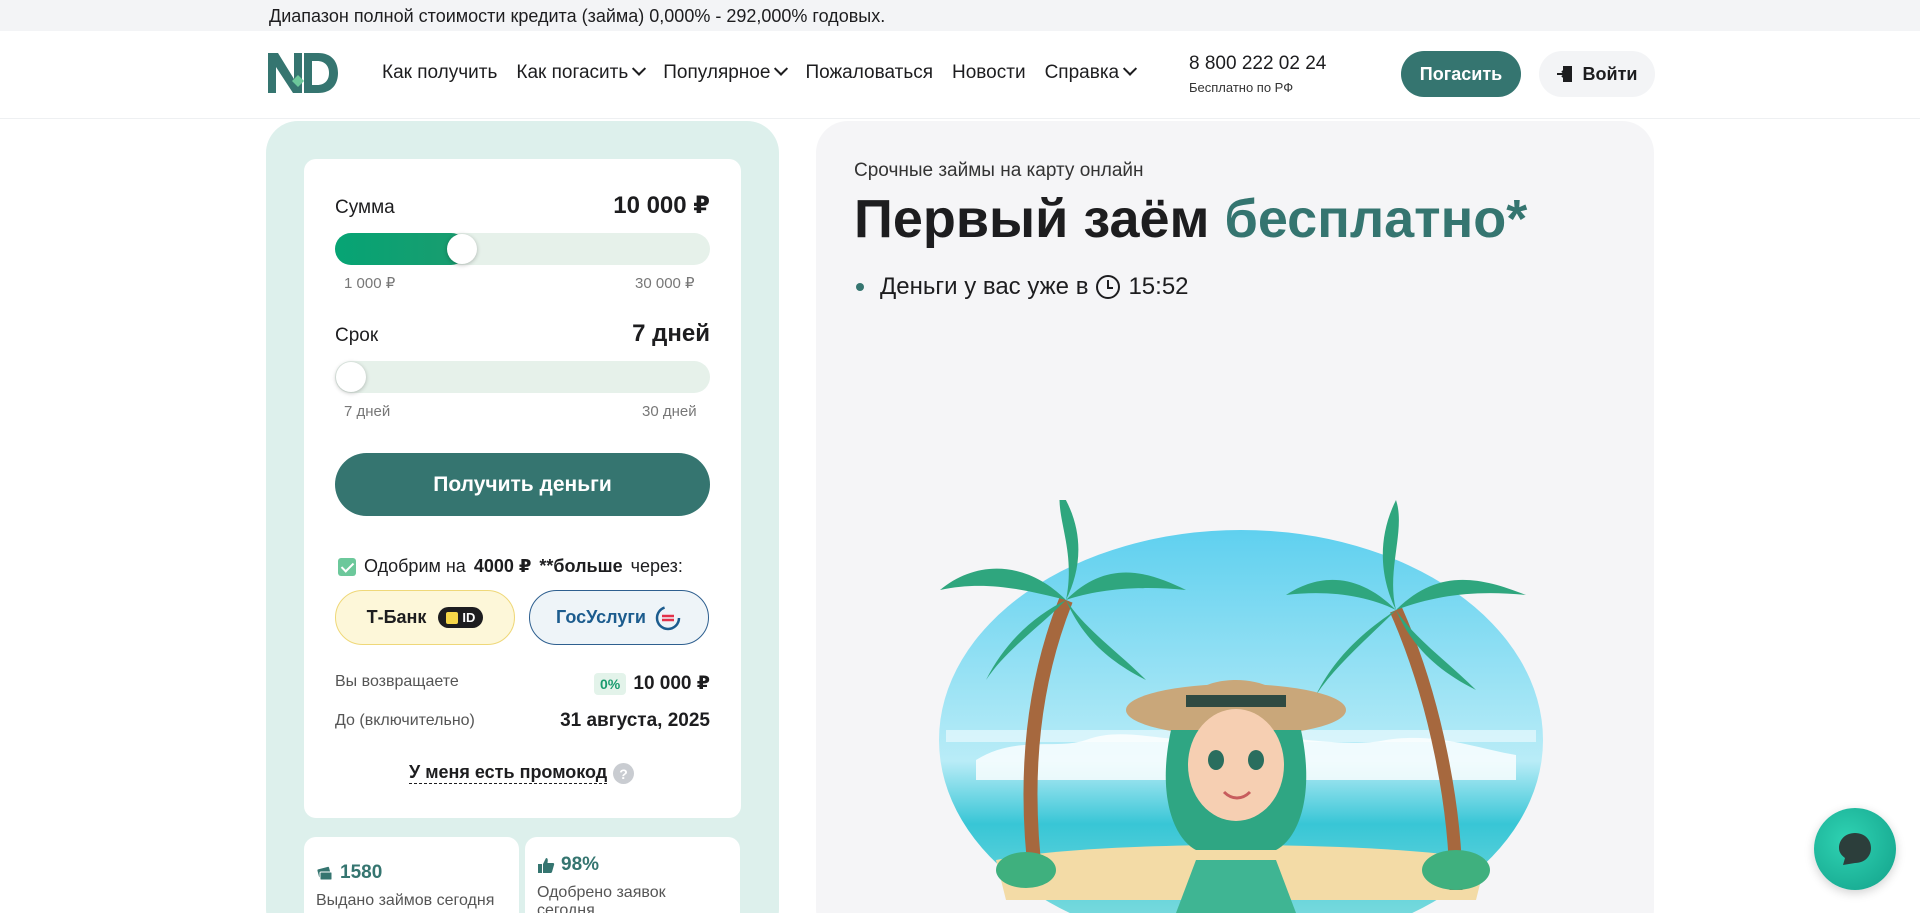 The width and height of the screenshot is (1920, 913). I want to click on hero-title-main: Первый заём, so click(1032, 219).